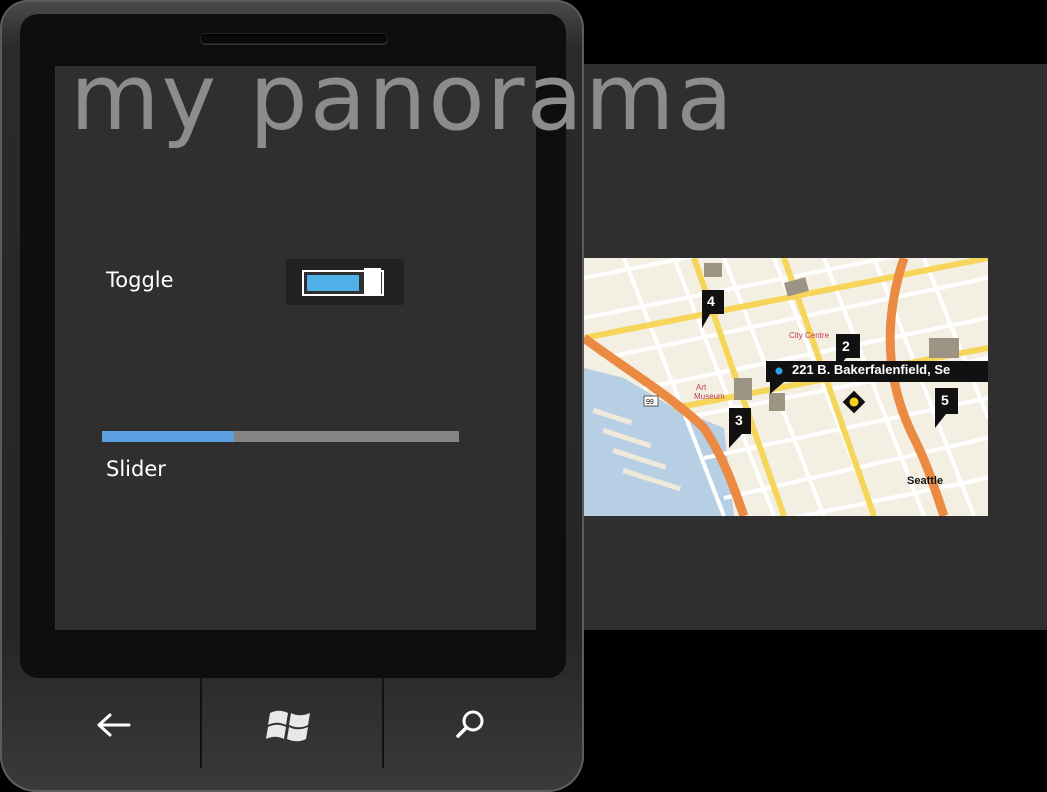  I want to click on current-location-marker, so click(854, 402).